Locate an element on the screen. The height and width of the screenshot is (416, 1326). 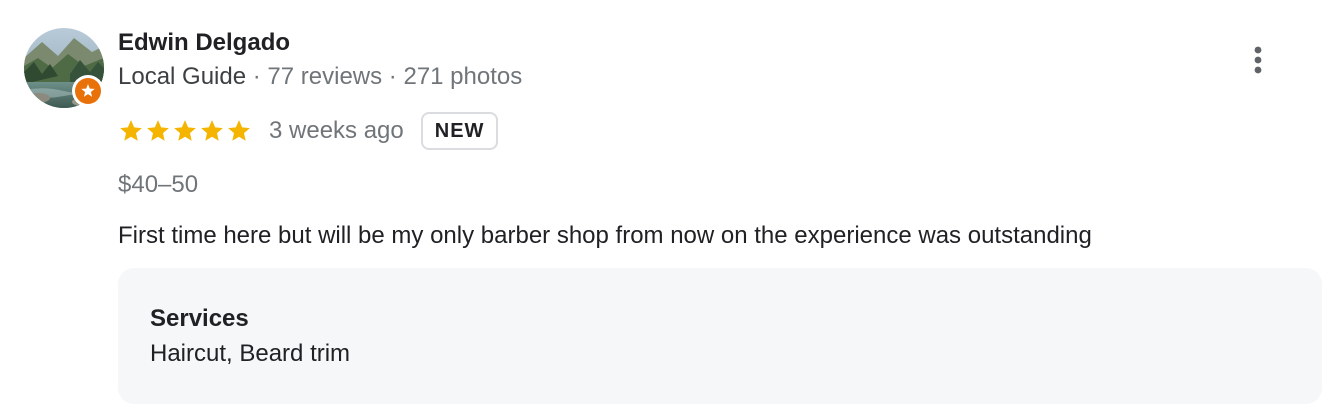
more-options-button is located at coordinates (1258, 60).